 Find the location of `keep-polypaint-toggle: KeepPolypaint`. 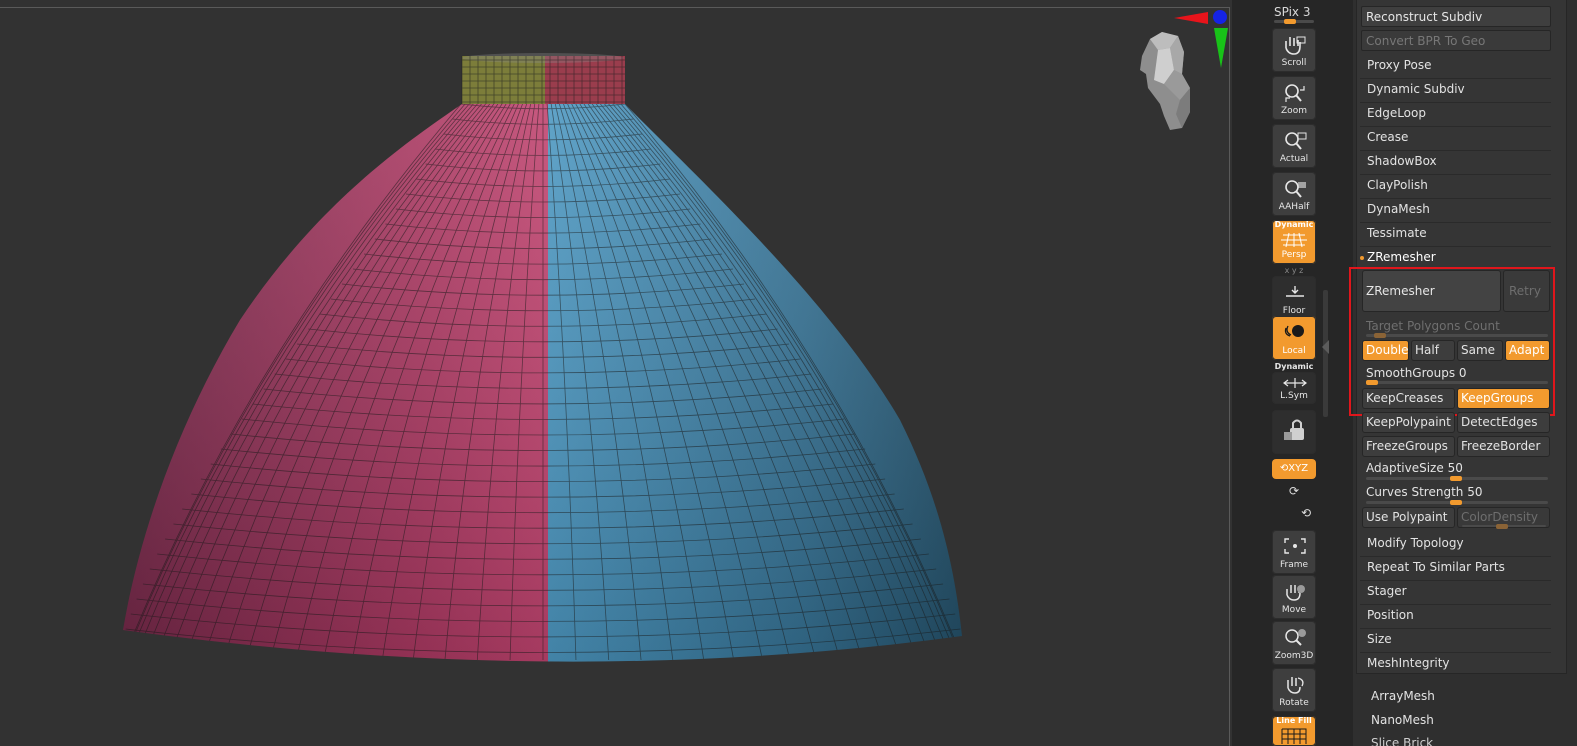

keep-polypaint-toggle: KeepPolypaint is located at coordinates (1408, 422).